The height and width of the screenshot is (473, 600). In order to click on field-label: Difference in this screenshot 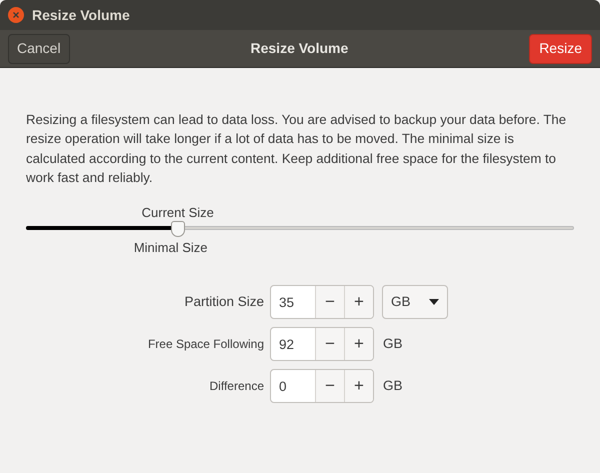, I will do `click(236, 386)`.